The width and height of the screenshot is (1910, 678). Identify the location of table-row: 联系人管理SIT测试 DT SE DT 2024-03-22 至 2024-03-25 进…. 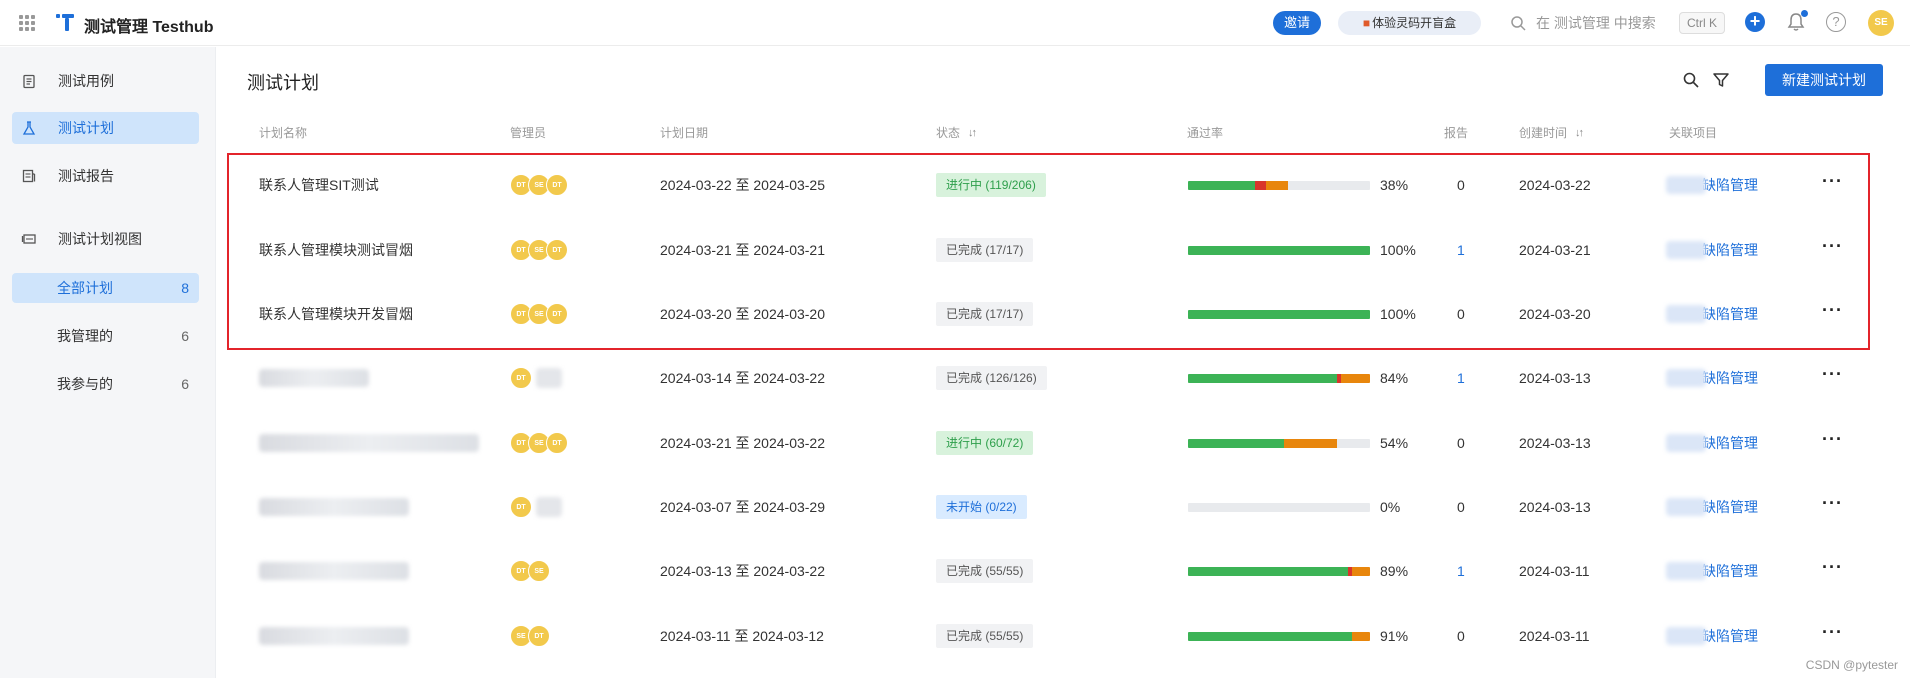
(1063, 185).